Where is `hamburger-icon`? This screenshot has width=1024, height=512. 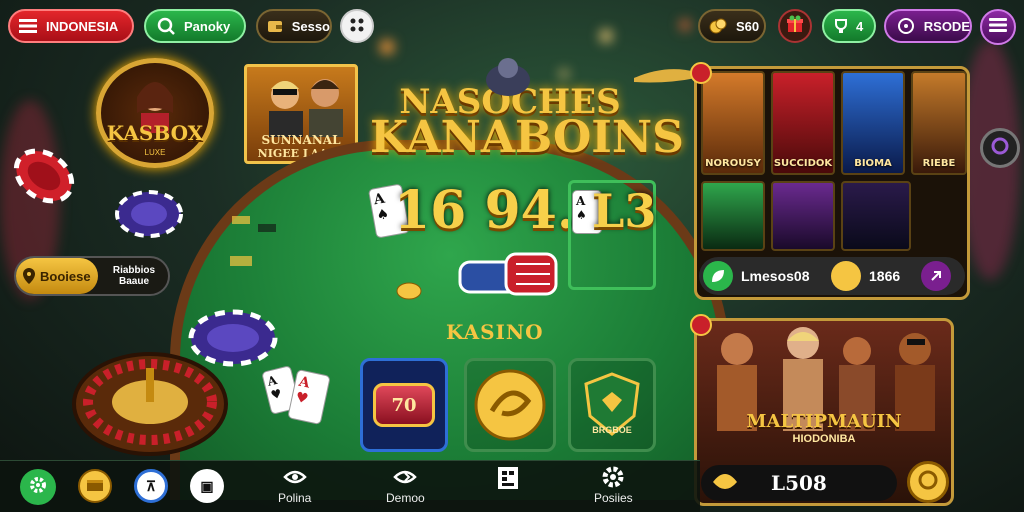
hamburger-icon is located at coordinates (998, 27).